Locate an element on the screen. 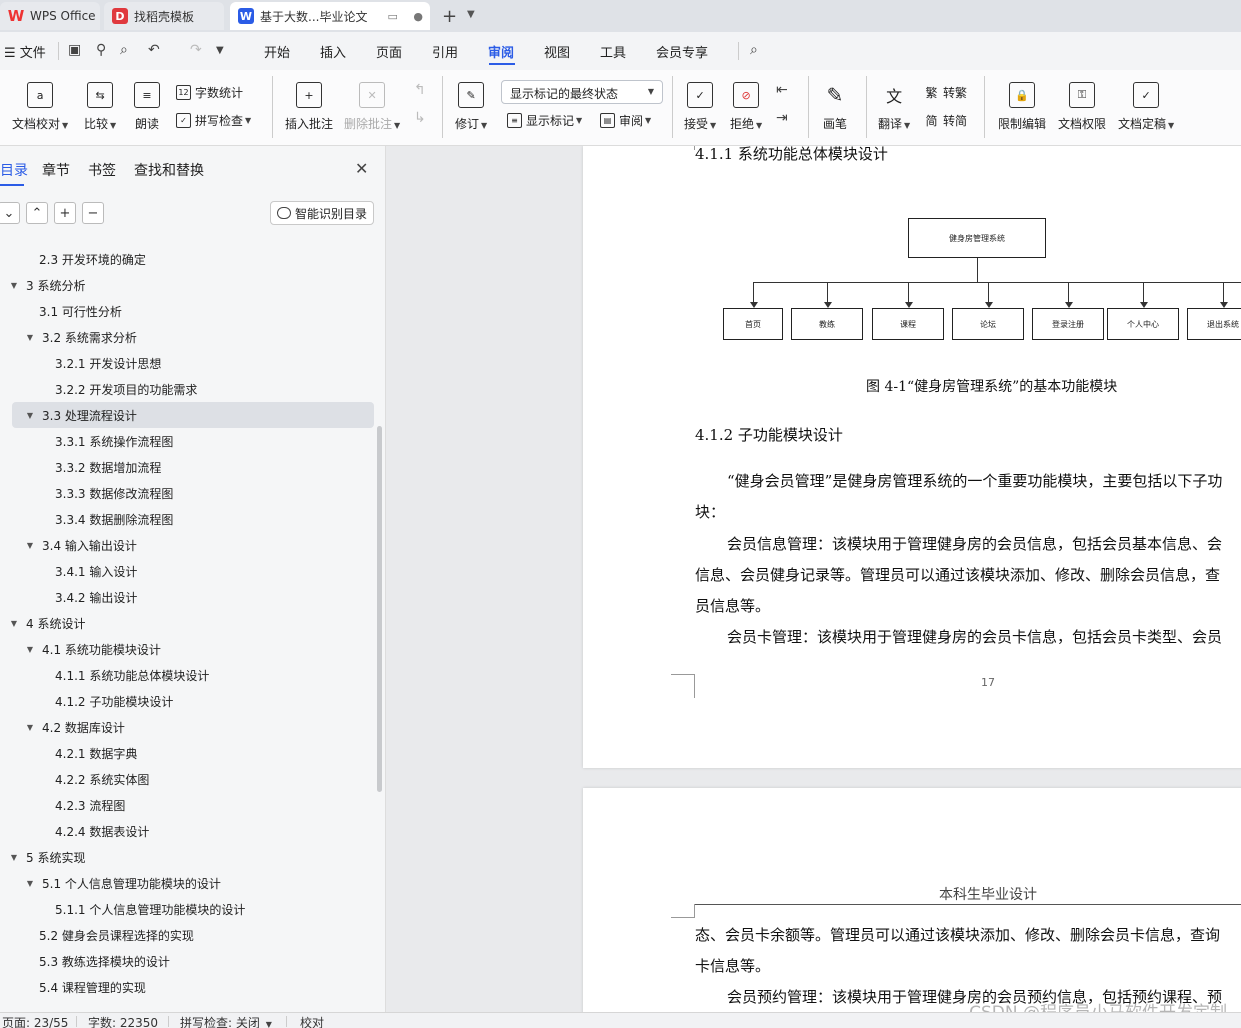  menu-member: 会员专享 is located at coordinates (682, 51).